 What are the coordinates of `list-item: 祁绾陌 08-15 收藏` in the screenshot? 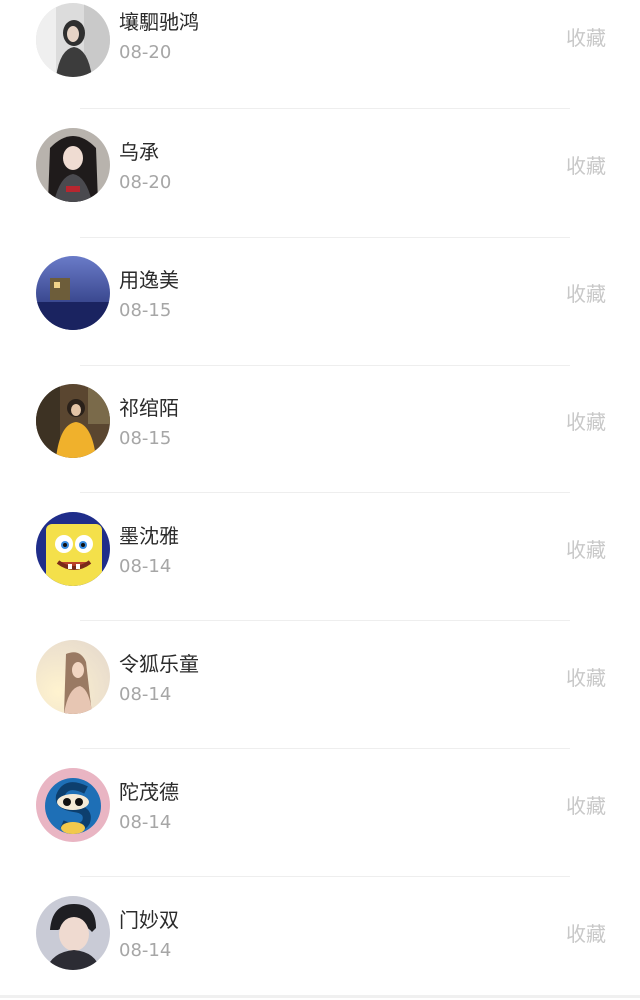 It's located at (320, 424).